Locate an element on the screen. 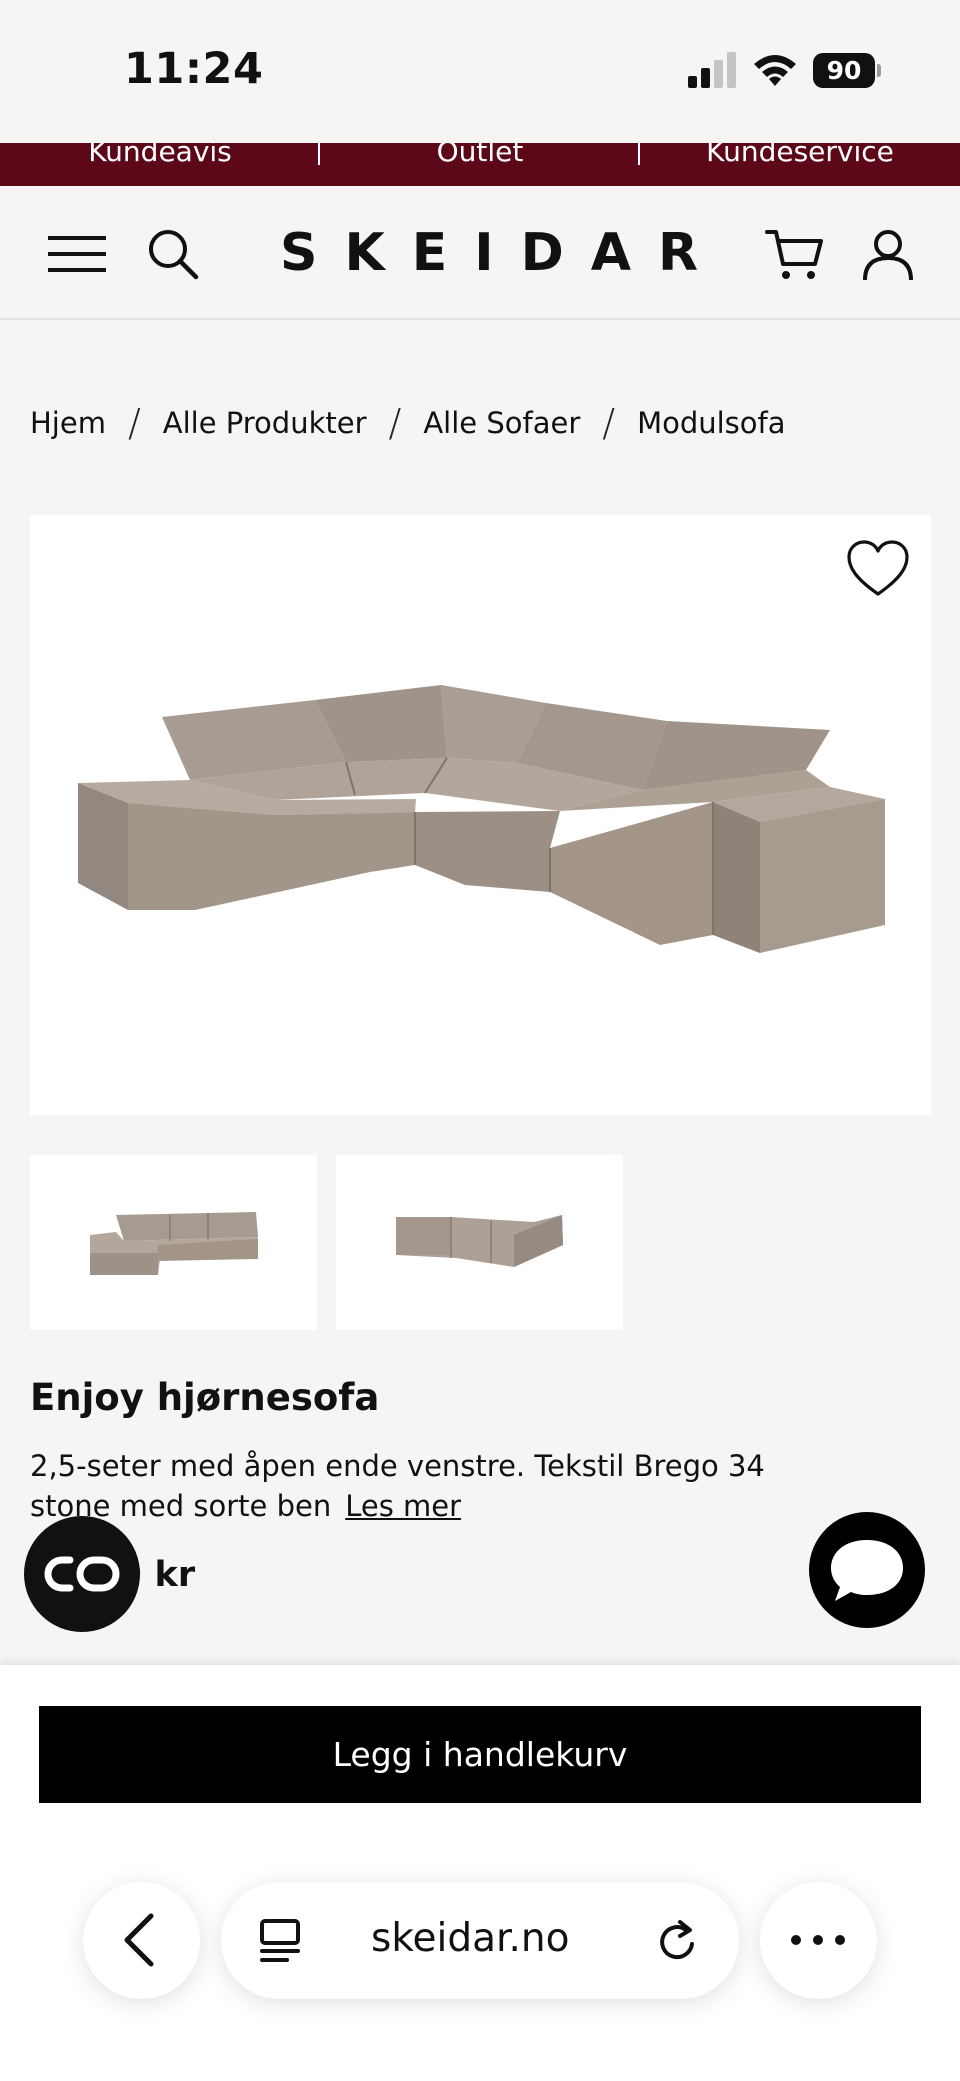 The height and width of the screenshot is (2081, 960). cart-icon is located at coordinates (794, 255).